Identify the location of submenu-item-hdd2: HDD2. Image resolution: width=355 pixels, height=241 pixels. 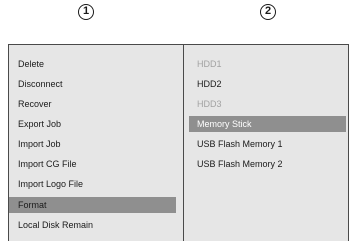
(267, 84).